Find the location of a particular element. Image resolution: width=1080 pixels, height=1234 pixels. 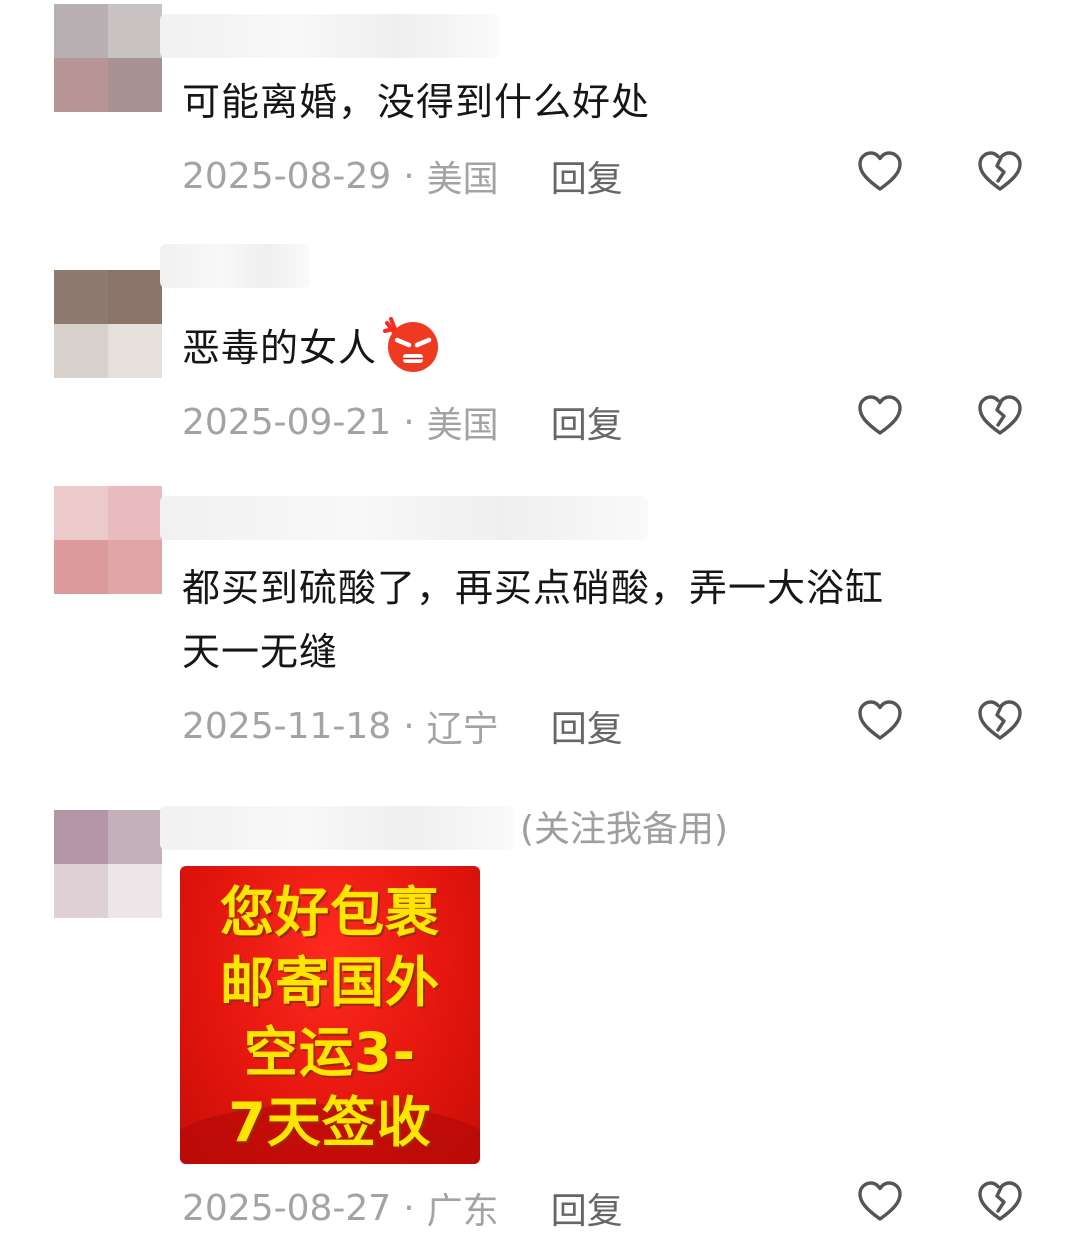

angry-face-icon is located at coordinates (411, 345).